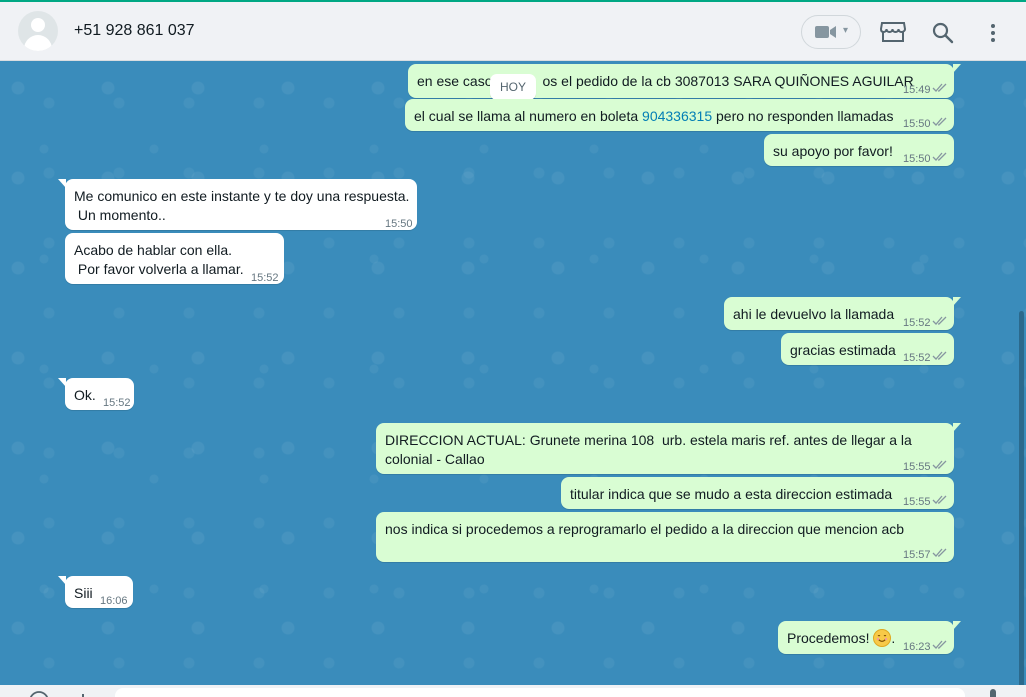 This screenshot has width=1026, height=697. I want to click on search-icon, so click(943, 33).